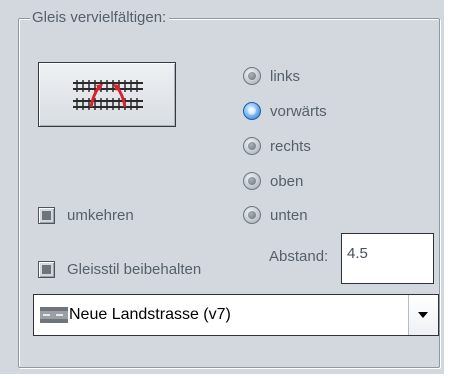  Describe the element at coordinates (150, 314) in the screenshot. I see `track-style-value: Neue Landstrasse (v7)` at that location.